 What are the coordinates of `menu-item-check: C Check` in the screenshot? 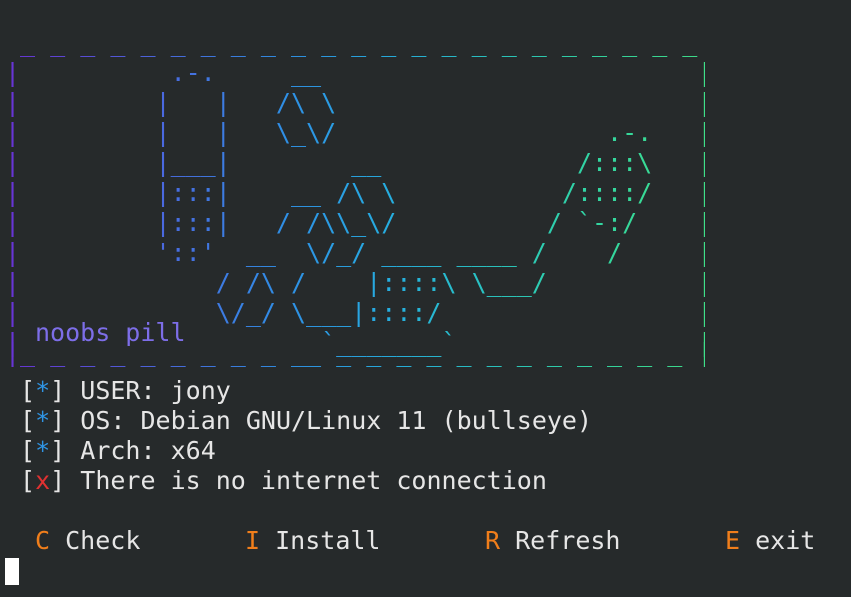 It's located at (87, 541).